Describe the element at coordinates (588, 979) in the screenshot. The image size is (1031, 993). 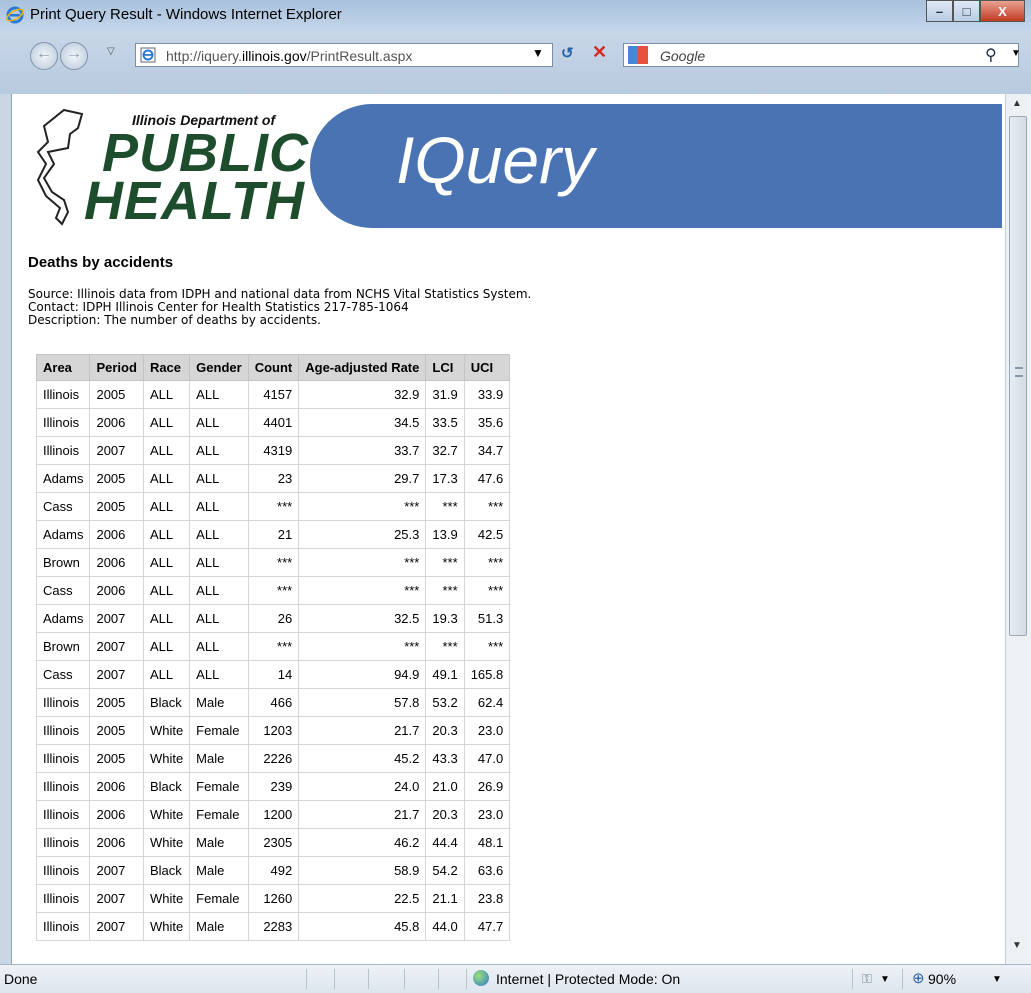
I see `security-zone: Internet | Protected Mode: On` at that location.